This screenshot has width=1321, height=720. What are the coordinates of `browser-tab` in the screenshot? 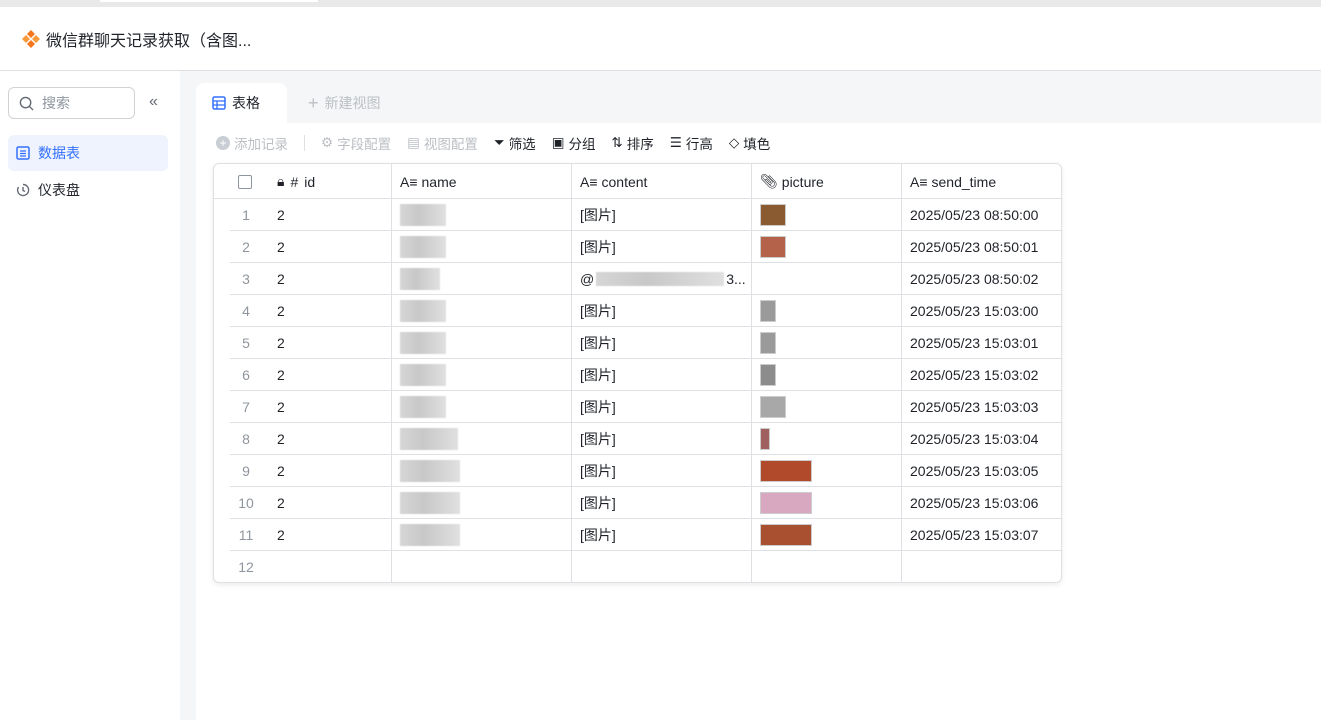 It's located at (209, 1).